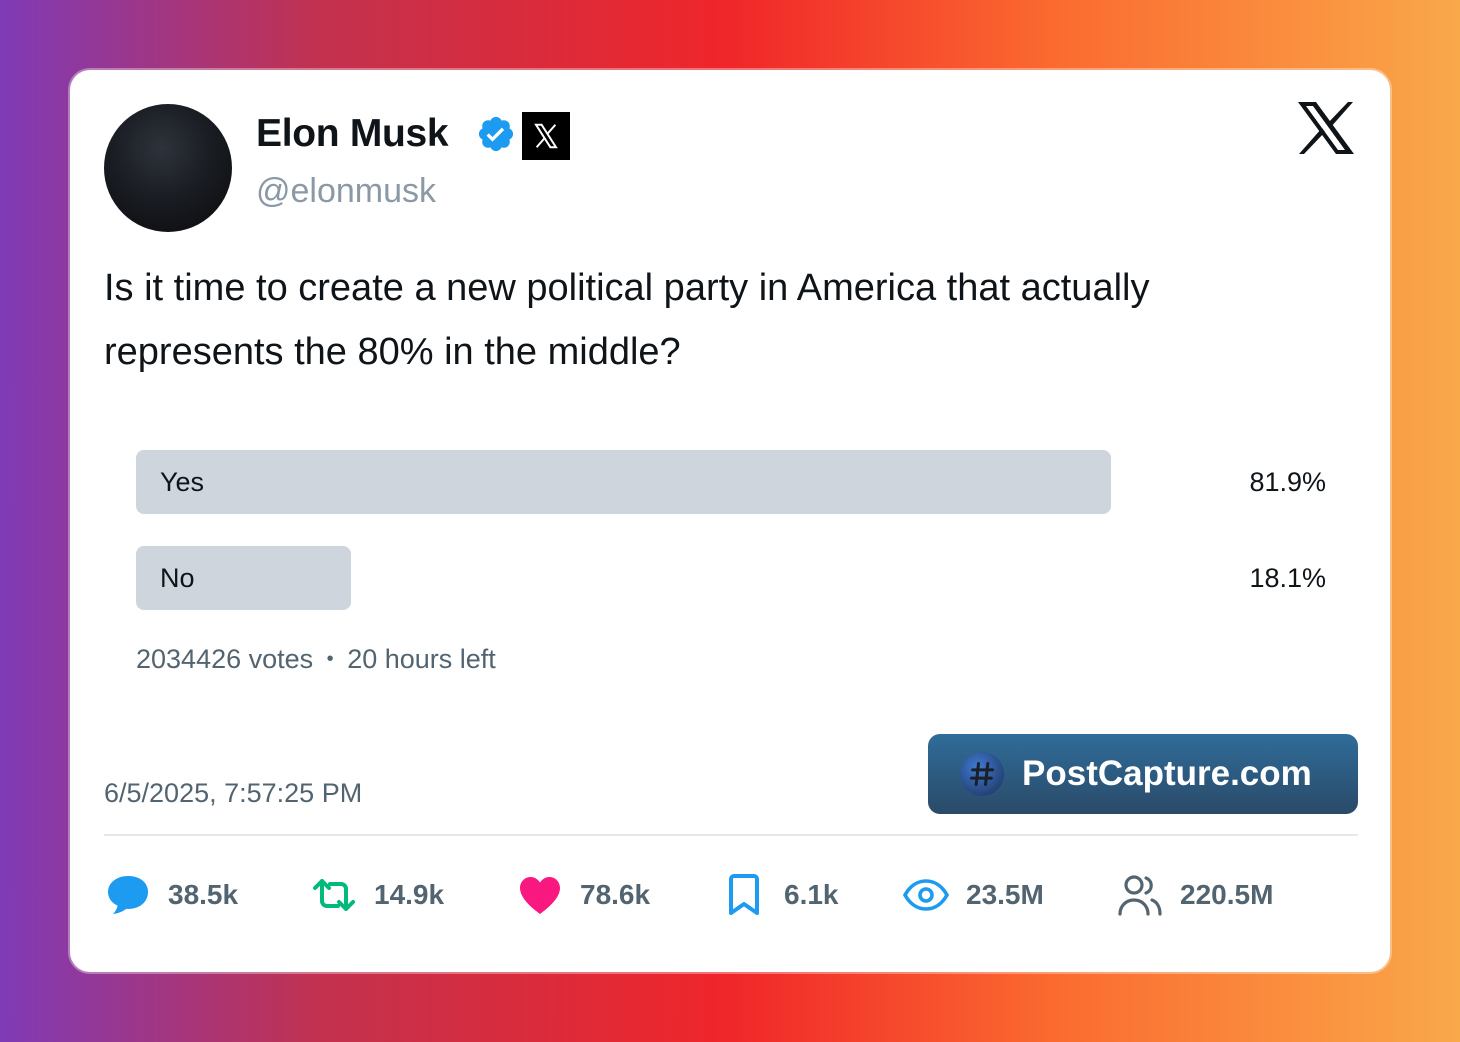 This screenshot has height=1042, width=1460. Describe the element at coordinates (409, 894) in the screenshot. I see `repost-count: 14.9k` at that location.